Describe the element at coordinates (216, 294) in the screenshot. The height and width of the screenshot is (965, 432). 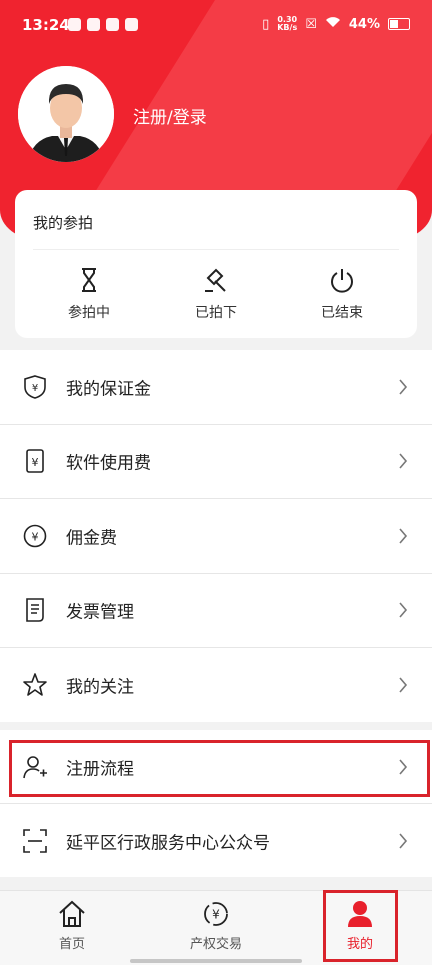
I see `auction-won-button: 已拍下` at that location.